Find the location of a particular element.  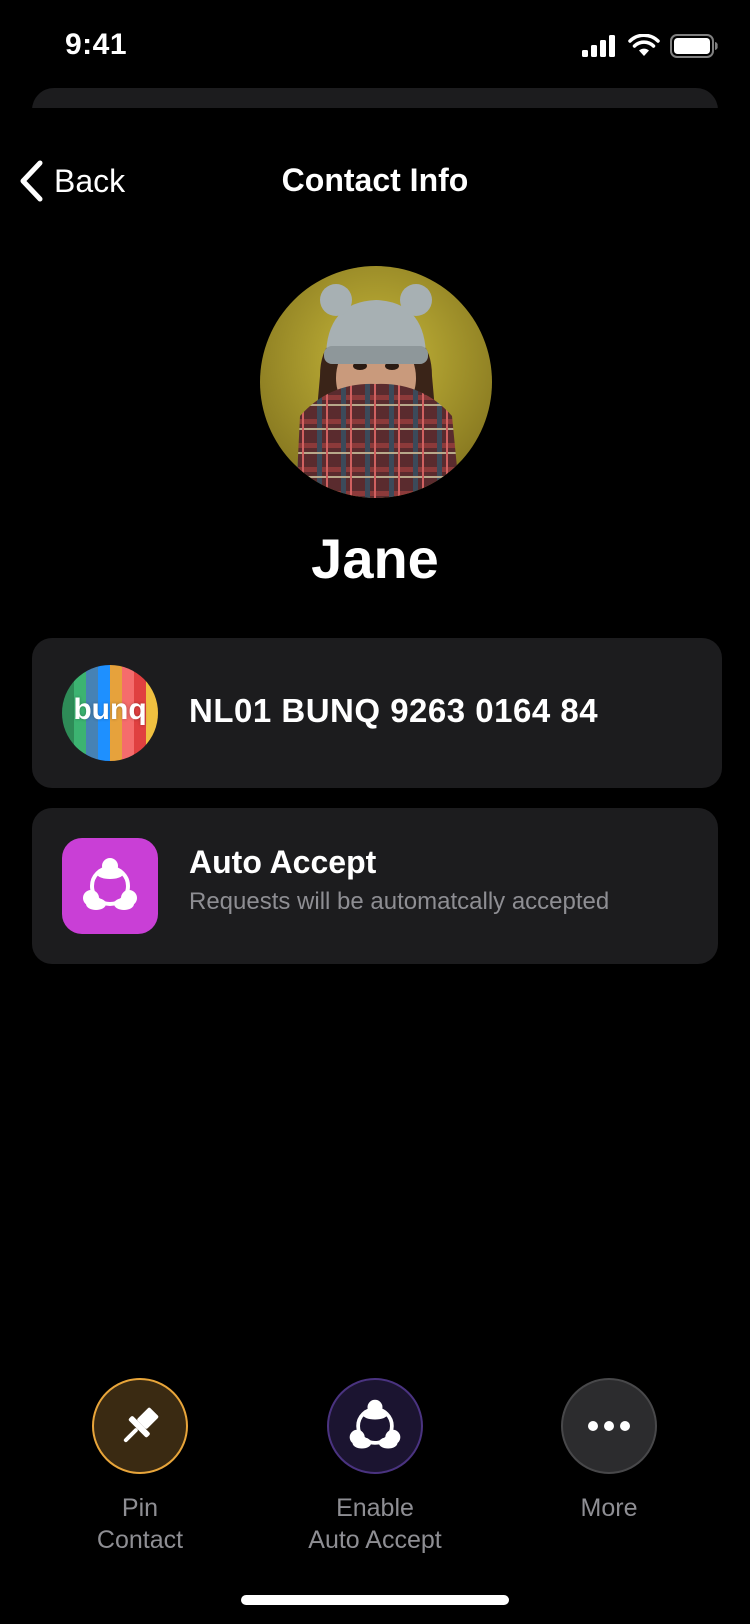

iban-card: bunq NL01 BUNQ 9263 0164 84 is located at coordinates (377, 713).